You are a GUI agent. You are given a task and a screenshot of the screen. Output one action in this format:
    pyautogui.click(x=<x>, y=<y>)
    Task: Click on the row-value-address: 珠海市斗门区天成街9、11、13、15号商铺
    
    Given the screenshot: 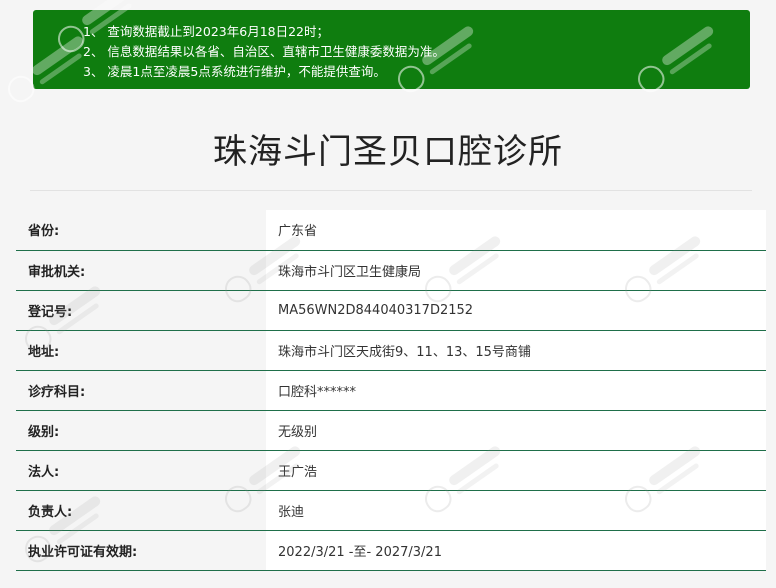 What is the action you would take?
    pyautogui.click(x=516, y=350)
    